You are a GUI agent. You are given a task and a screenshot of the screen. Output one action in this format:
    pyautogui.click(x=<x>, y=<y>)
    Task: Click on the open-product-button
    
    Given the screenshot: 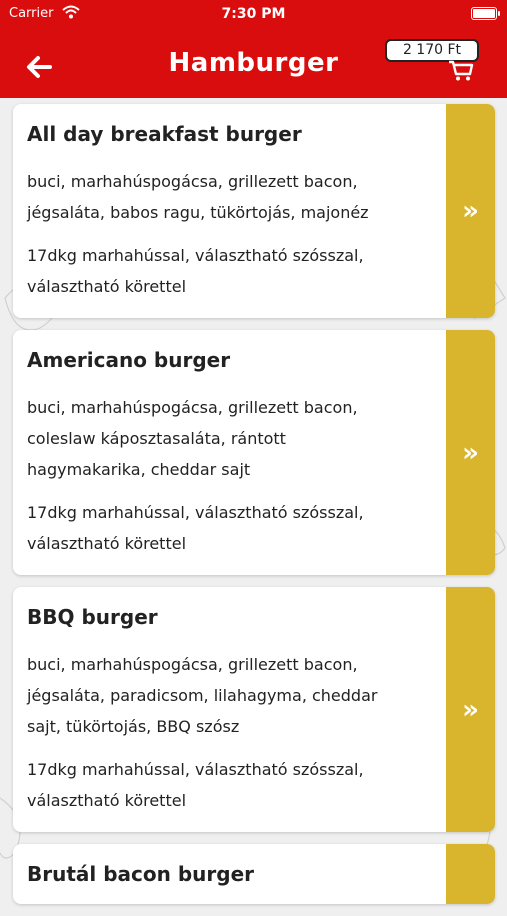 What is the action you would take?
    pyautogui.click(x=470, y=874)
    